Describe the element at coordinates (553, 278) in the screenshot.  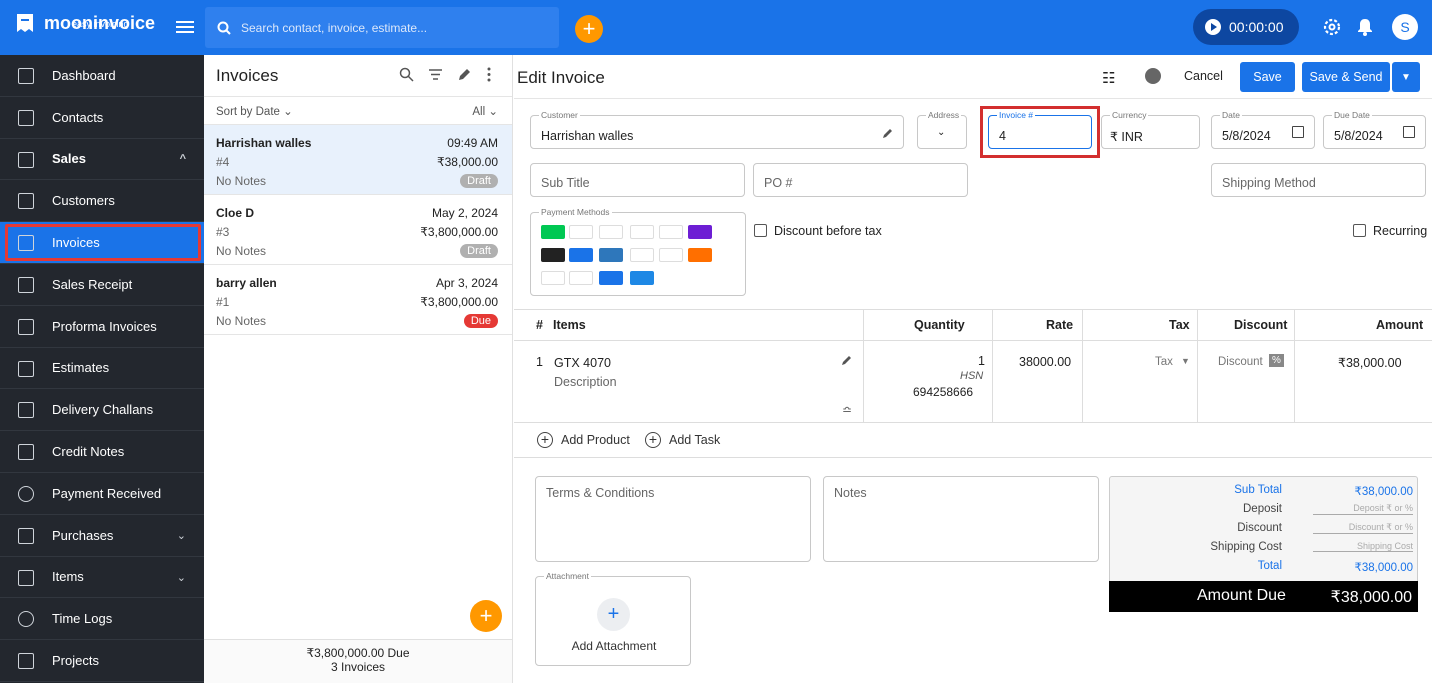
I see `card-icon` at that location.